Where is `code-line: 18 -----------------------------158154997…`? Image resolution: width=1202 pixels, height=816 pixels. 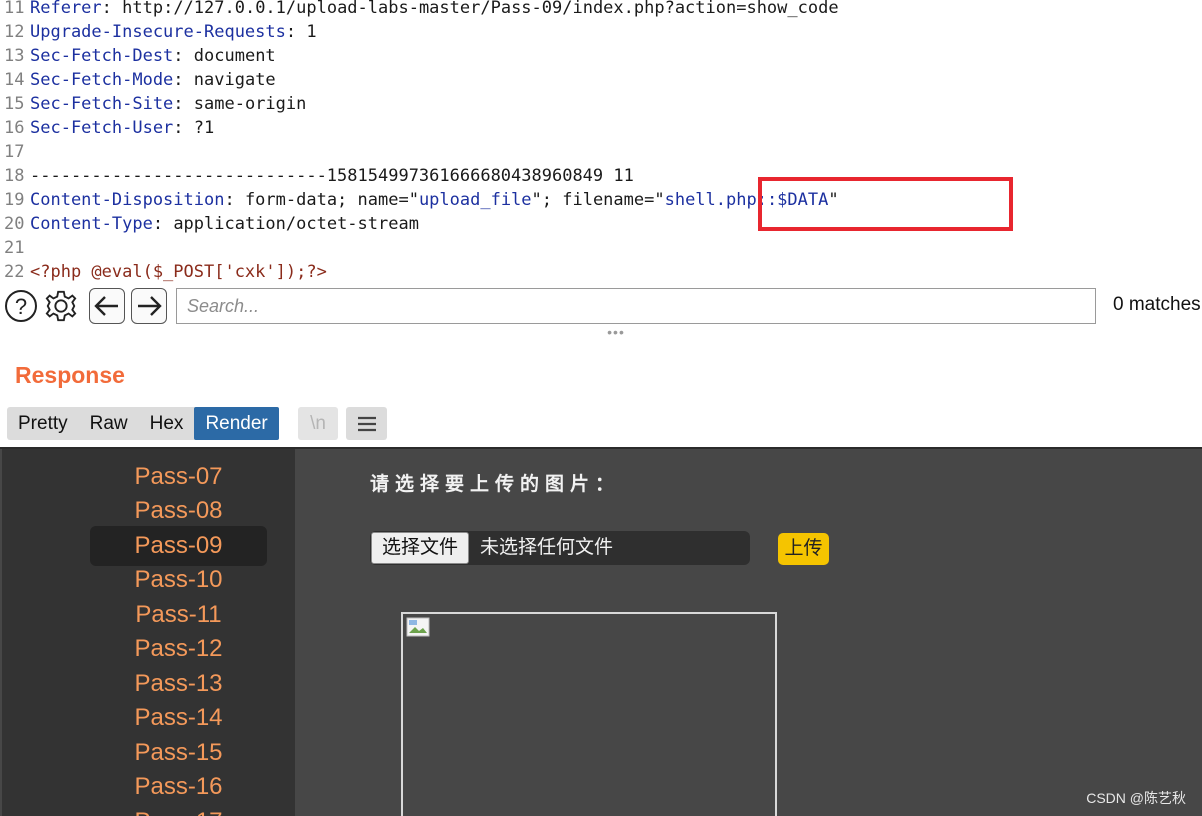
code-line: 18 -----------------------------158154997… is located at coordinates (317, 176).